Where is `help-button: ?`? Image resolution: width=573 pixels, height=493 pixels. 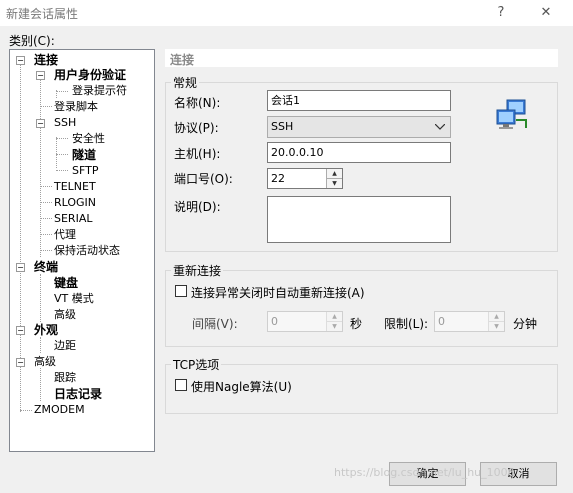 help-button: ? is located at coordinates (501, 13).